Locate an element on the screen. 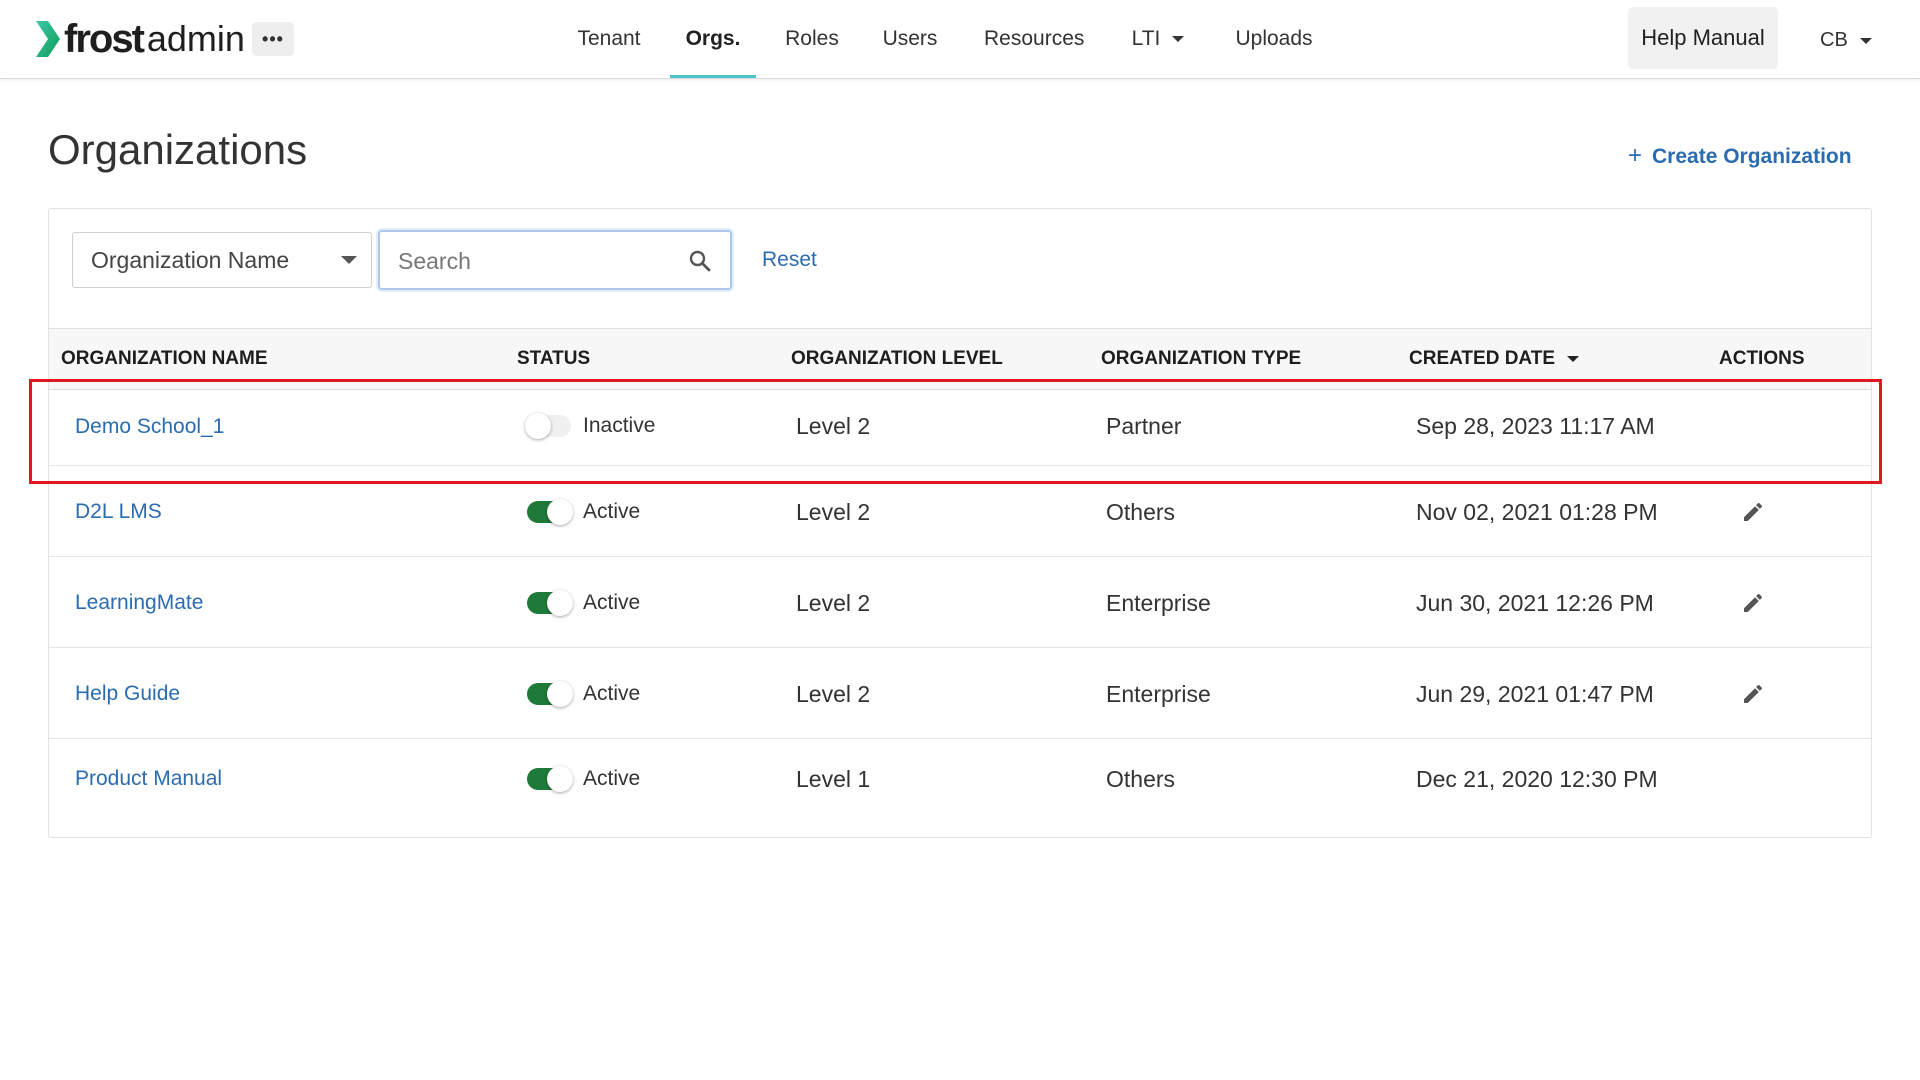 The width and height of the screenshot is (1920, 1080). search-field-select: Organization Name is located at coordinates (222, 260).